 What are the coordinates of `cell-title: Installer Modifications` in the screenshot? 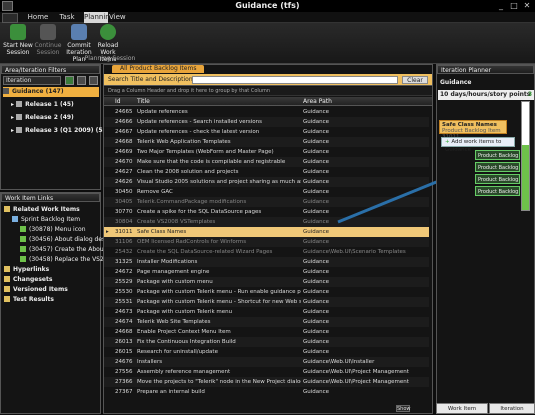 It's located at (167, 262).